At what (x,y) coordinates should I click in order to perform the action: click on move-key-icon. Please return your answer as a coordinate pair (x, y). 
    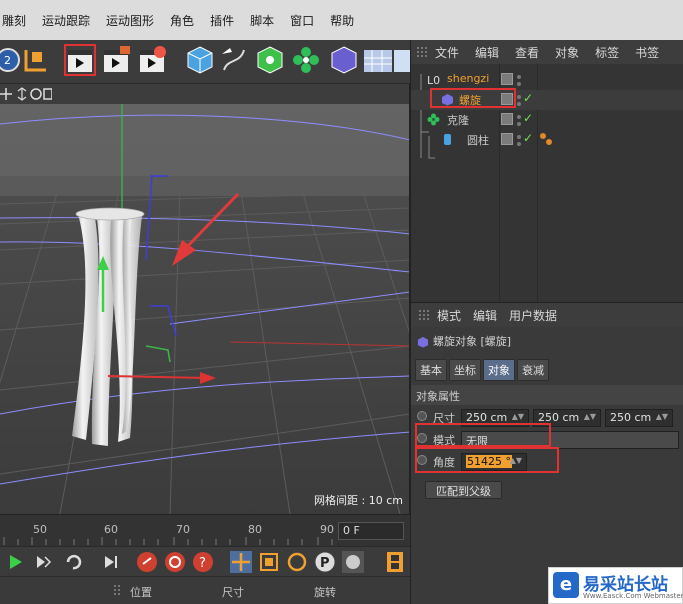
    Looking at the image, I should click on (241, 562).